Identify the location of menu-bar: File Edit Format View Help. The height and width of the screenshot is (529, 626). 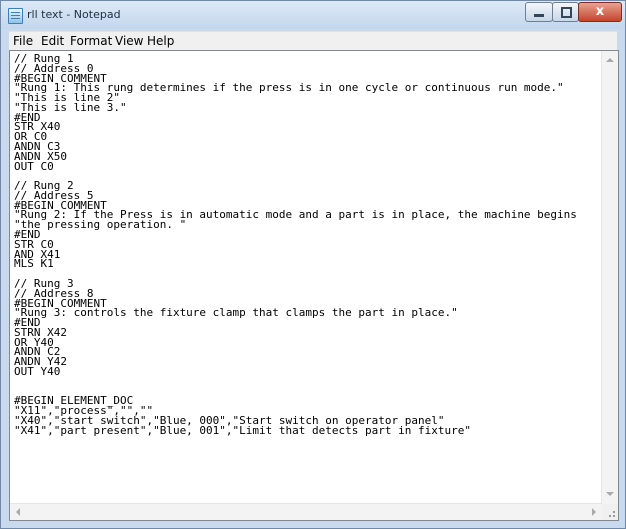
(313, 41).